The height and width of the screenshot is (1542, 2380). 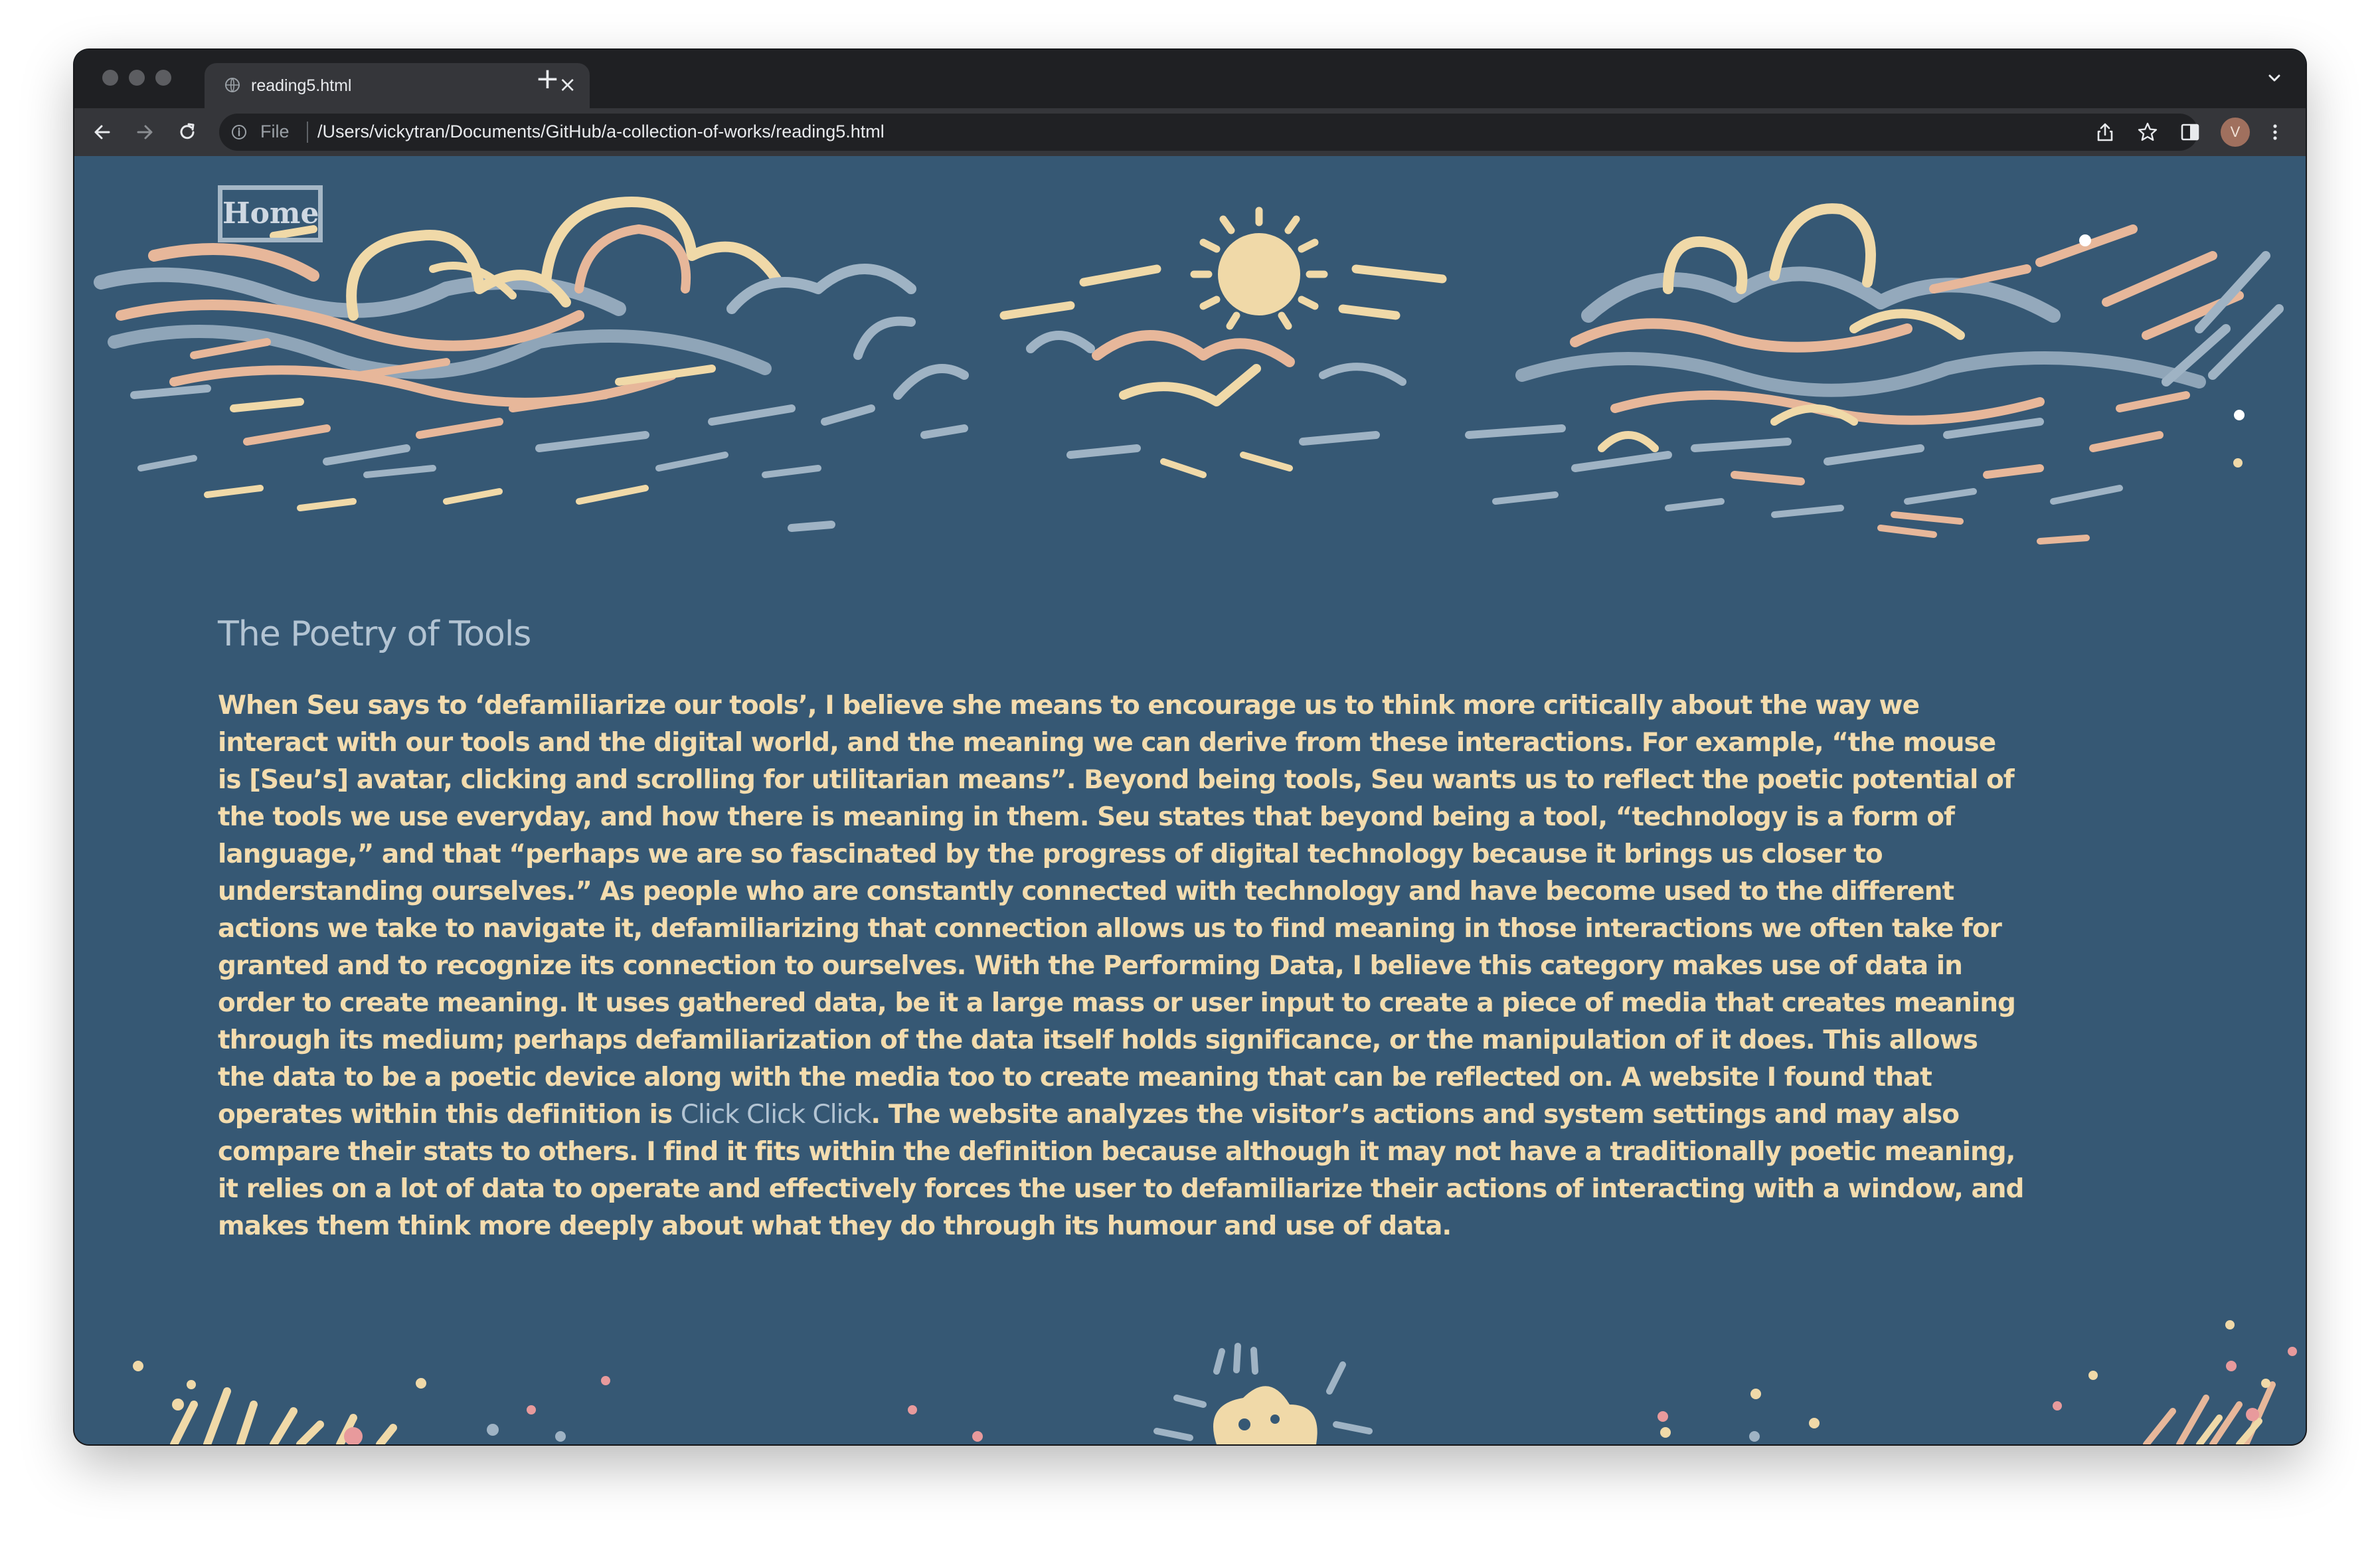 I want to click on kebab-menu-icon, so click(x=2275, y=132).